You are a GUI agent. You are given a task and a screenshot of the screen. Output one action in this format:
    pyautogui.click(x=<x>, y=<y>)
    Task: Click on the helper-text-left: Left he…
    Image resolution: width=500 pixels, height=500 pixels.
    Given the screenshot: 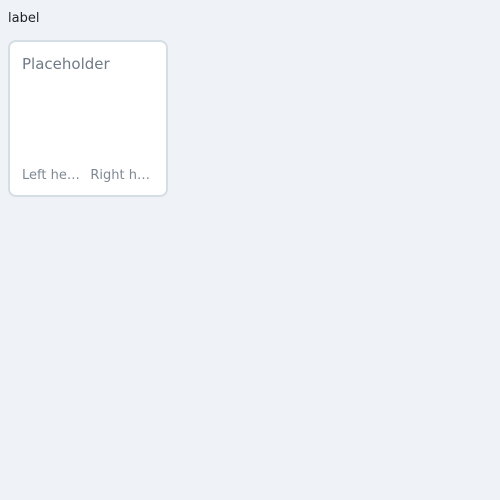 What is the action you would take?
    pyautogui.click(x=51, y=175)
    